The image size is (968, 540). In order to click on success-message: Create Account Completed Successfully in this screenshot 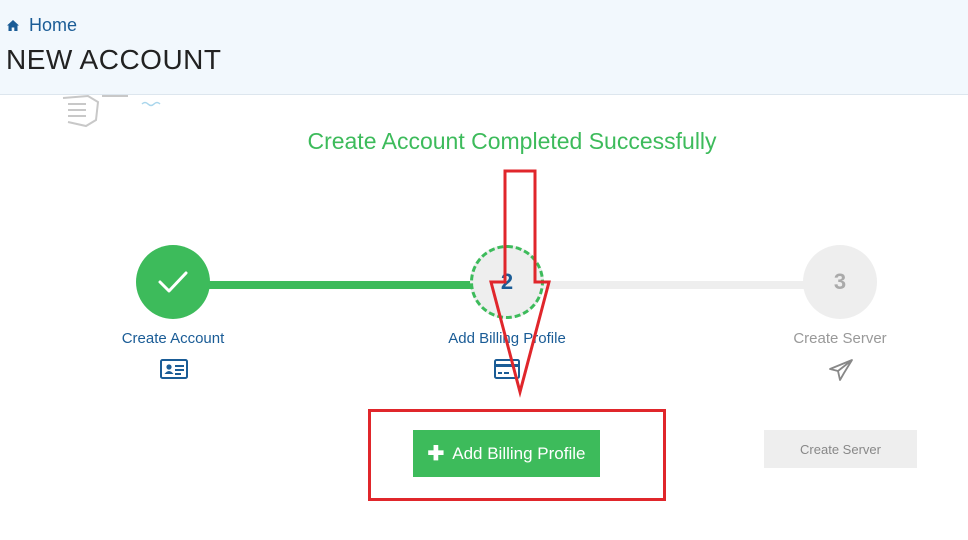, I will do `click(512, 141)`.